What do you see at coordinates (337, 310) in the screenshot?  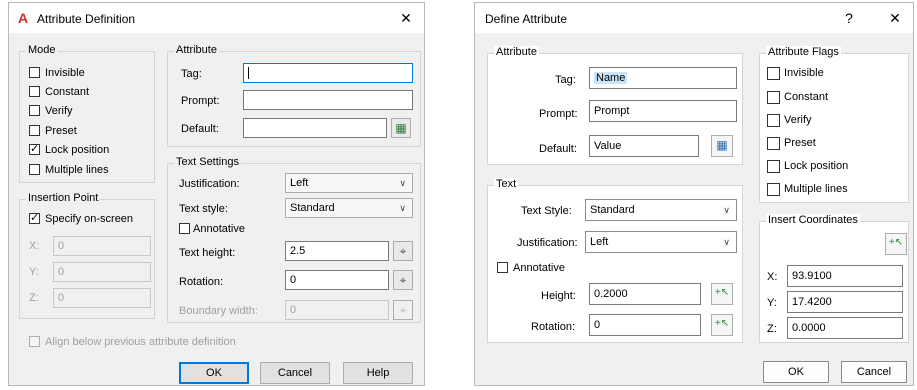 I see `boundary-width-input: 0` at bounding box center [337, 310].